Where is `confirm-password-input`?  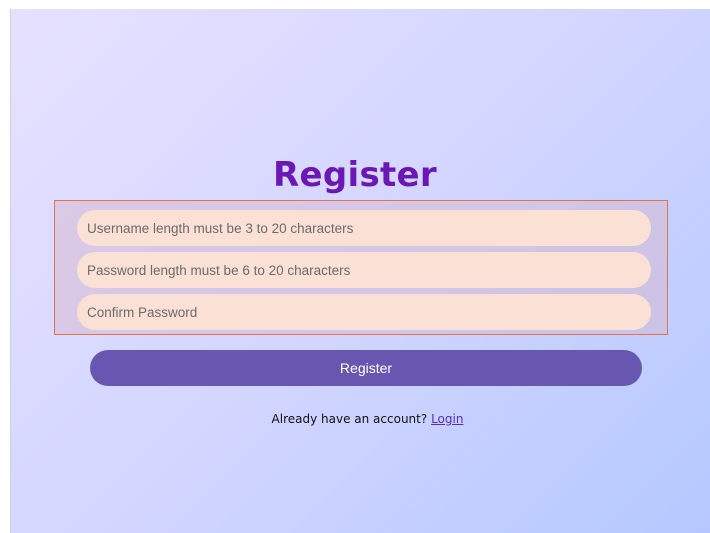
confirm-password-input is located at coordinates (364, 312).